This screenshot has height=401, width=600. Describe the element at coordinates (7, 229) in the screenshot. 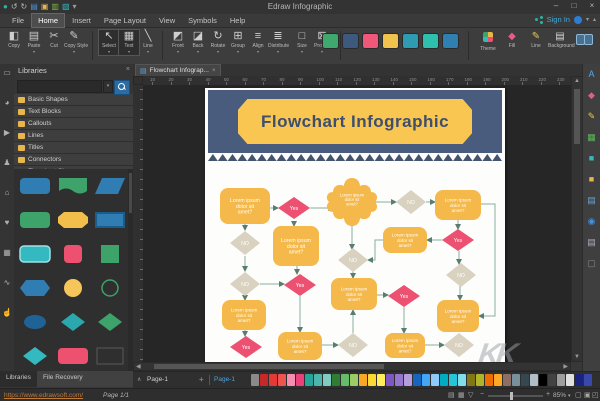

I see `symbols-icon: ♥` at that location.